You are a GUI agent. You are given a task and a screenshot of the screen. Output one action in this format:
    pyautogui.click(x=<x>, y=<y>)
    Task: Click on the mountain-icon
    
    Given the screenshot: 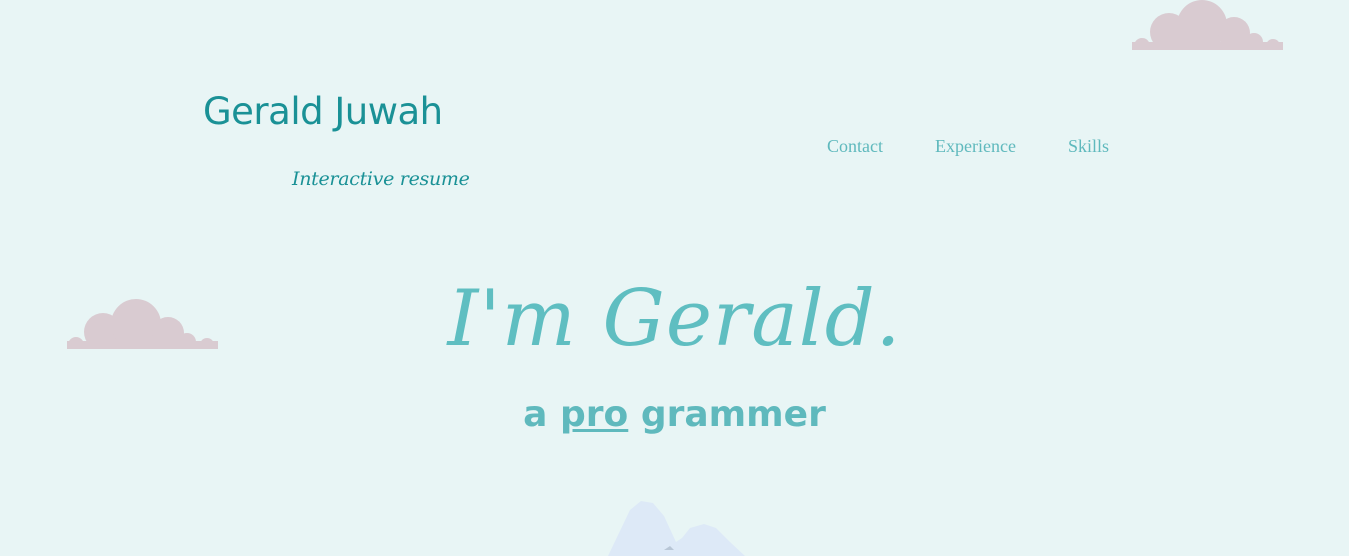 What is the action you would take?
    pyautogui.click(x=676, y=528)
    